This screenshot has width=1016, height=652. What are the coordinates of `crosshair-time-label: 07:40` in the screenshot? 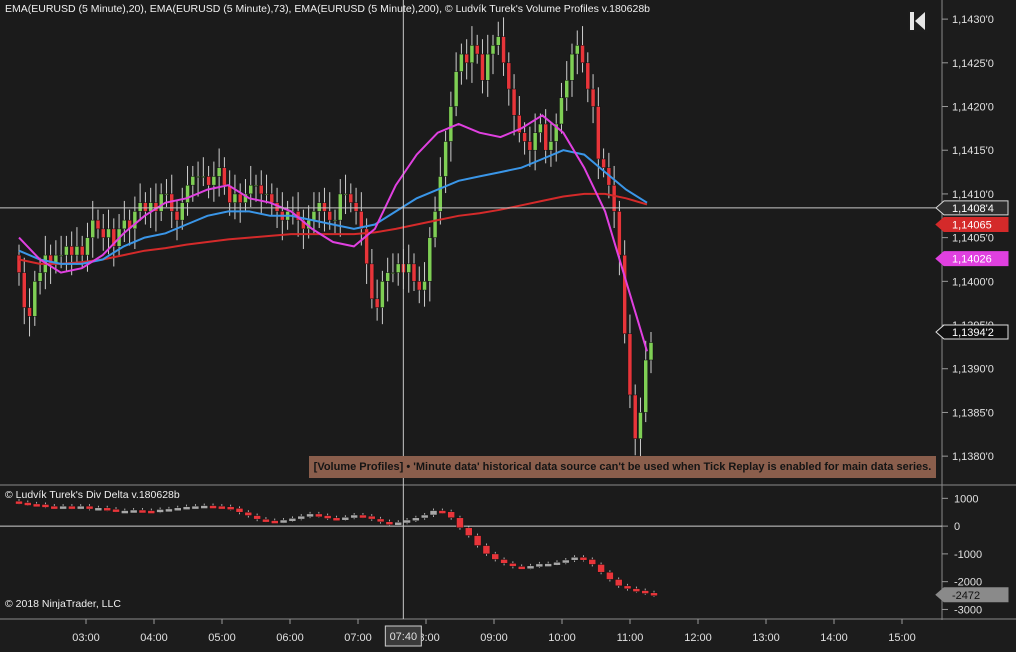 It's located at (404, 637).